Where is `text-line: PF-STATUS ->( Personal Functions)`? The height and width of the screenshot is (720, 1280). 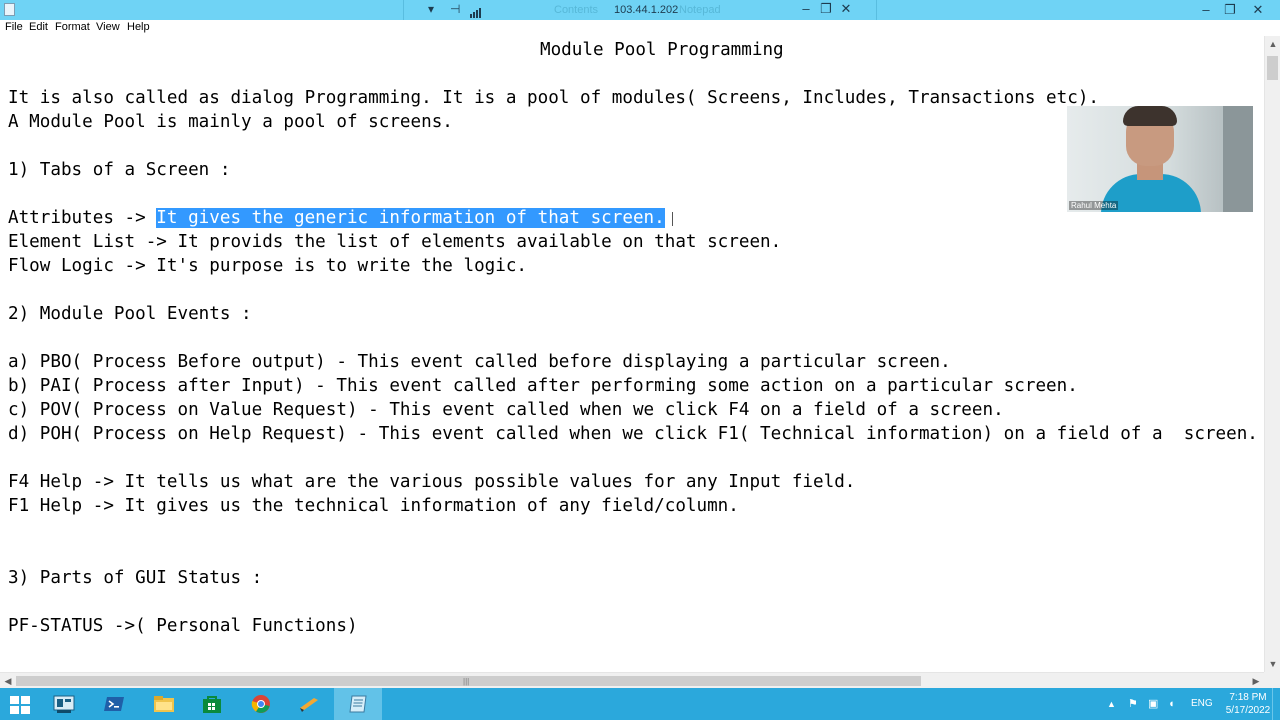
text-line: PF-STATUS ->( Personal Functions) is located at coordinates (183, 626).